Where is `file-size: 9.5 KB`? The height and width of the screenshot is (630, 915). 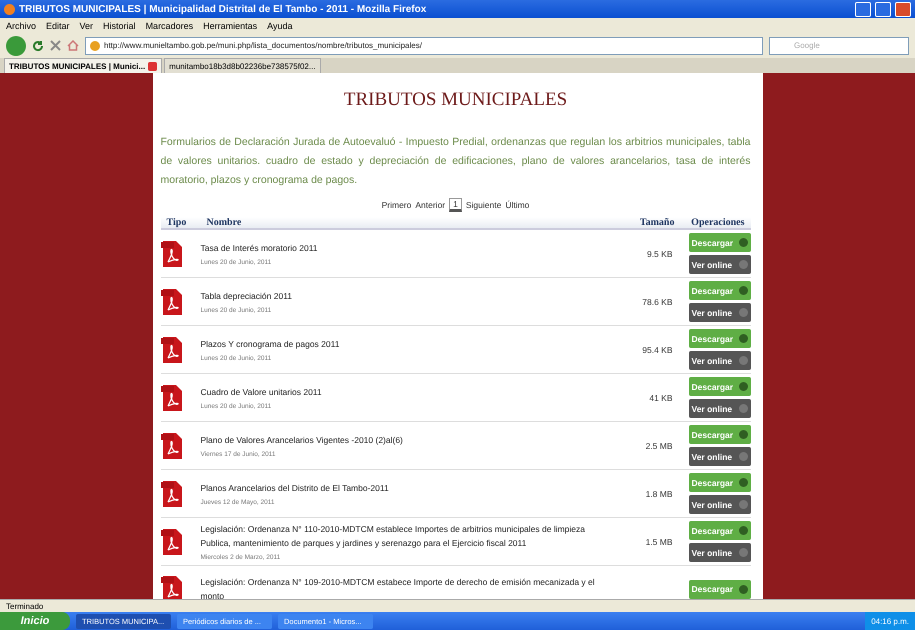
file-size: 9.5 KB is located at coordinates (660, 253).